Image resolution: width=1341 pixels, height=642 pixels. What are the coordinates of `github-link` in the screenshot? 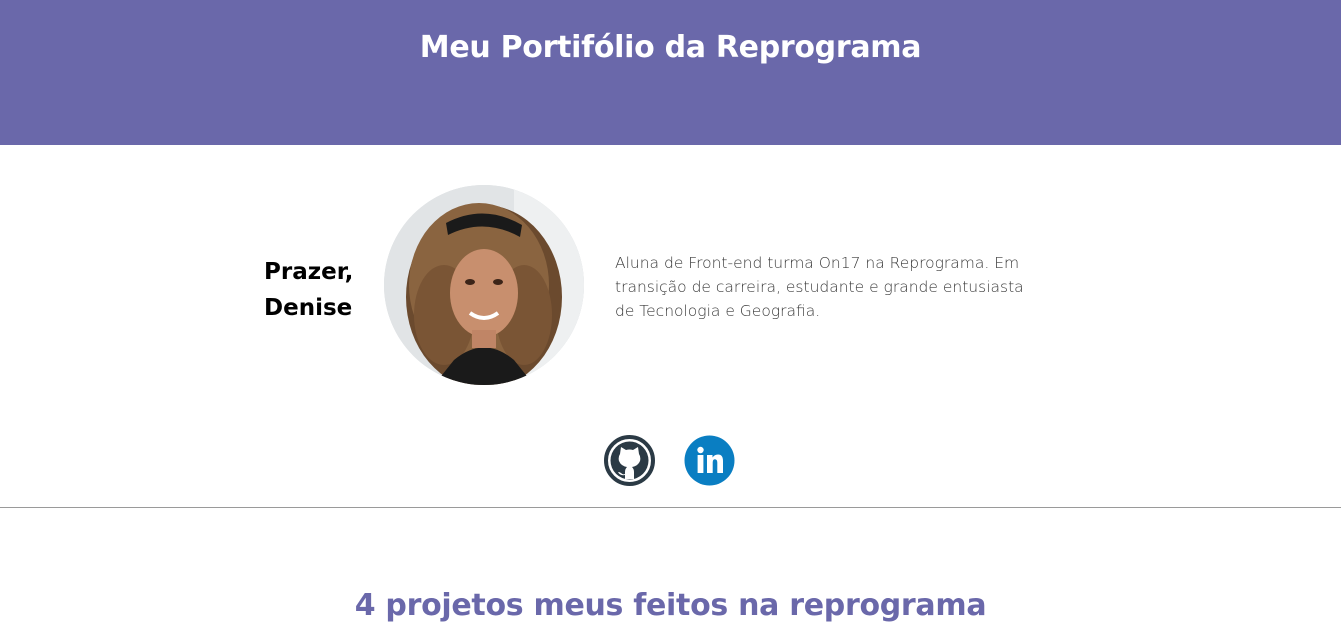 It's located at (629, 460).